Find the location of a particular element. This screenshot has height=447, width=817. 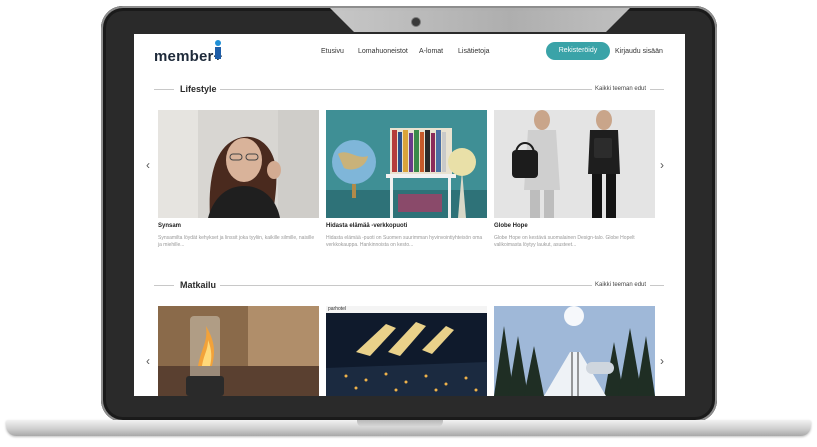

card-image-globe-hope is located at coordinates (574, 164).